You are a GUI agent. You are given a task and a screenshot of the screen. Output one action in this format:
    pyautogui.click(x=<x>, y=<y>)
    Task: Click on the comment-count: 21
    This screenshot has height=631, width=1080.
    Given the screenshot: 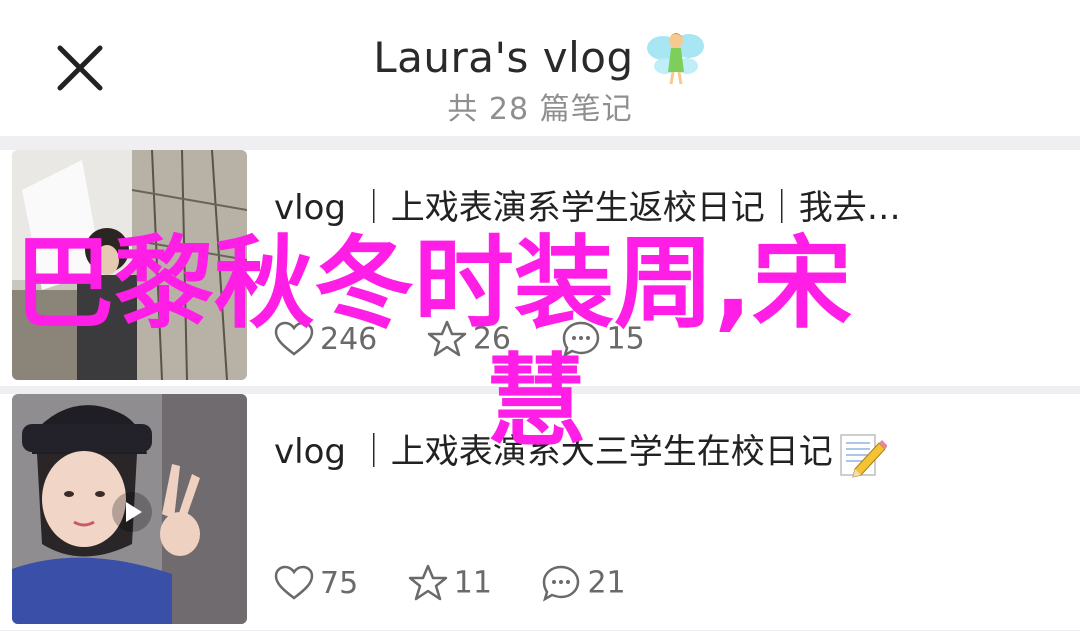 What is the action you would take?
    pyautogui.click(x=606, y=583)
    